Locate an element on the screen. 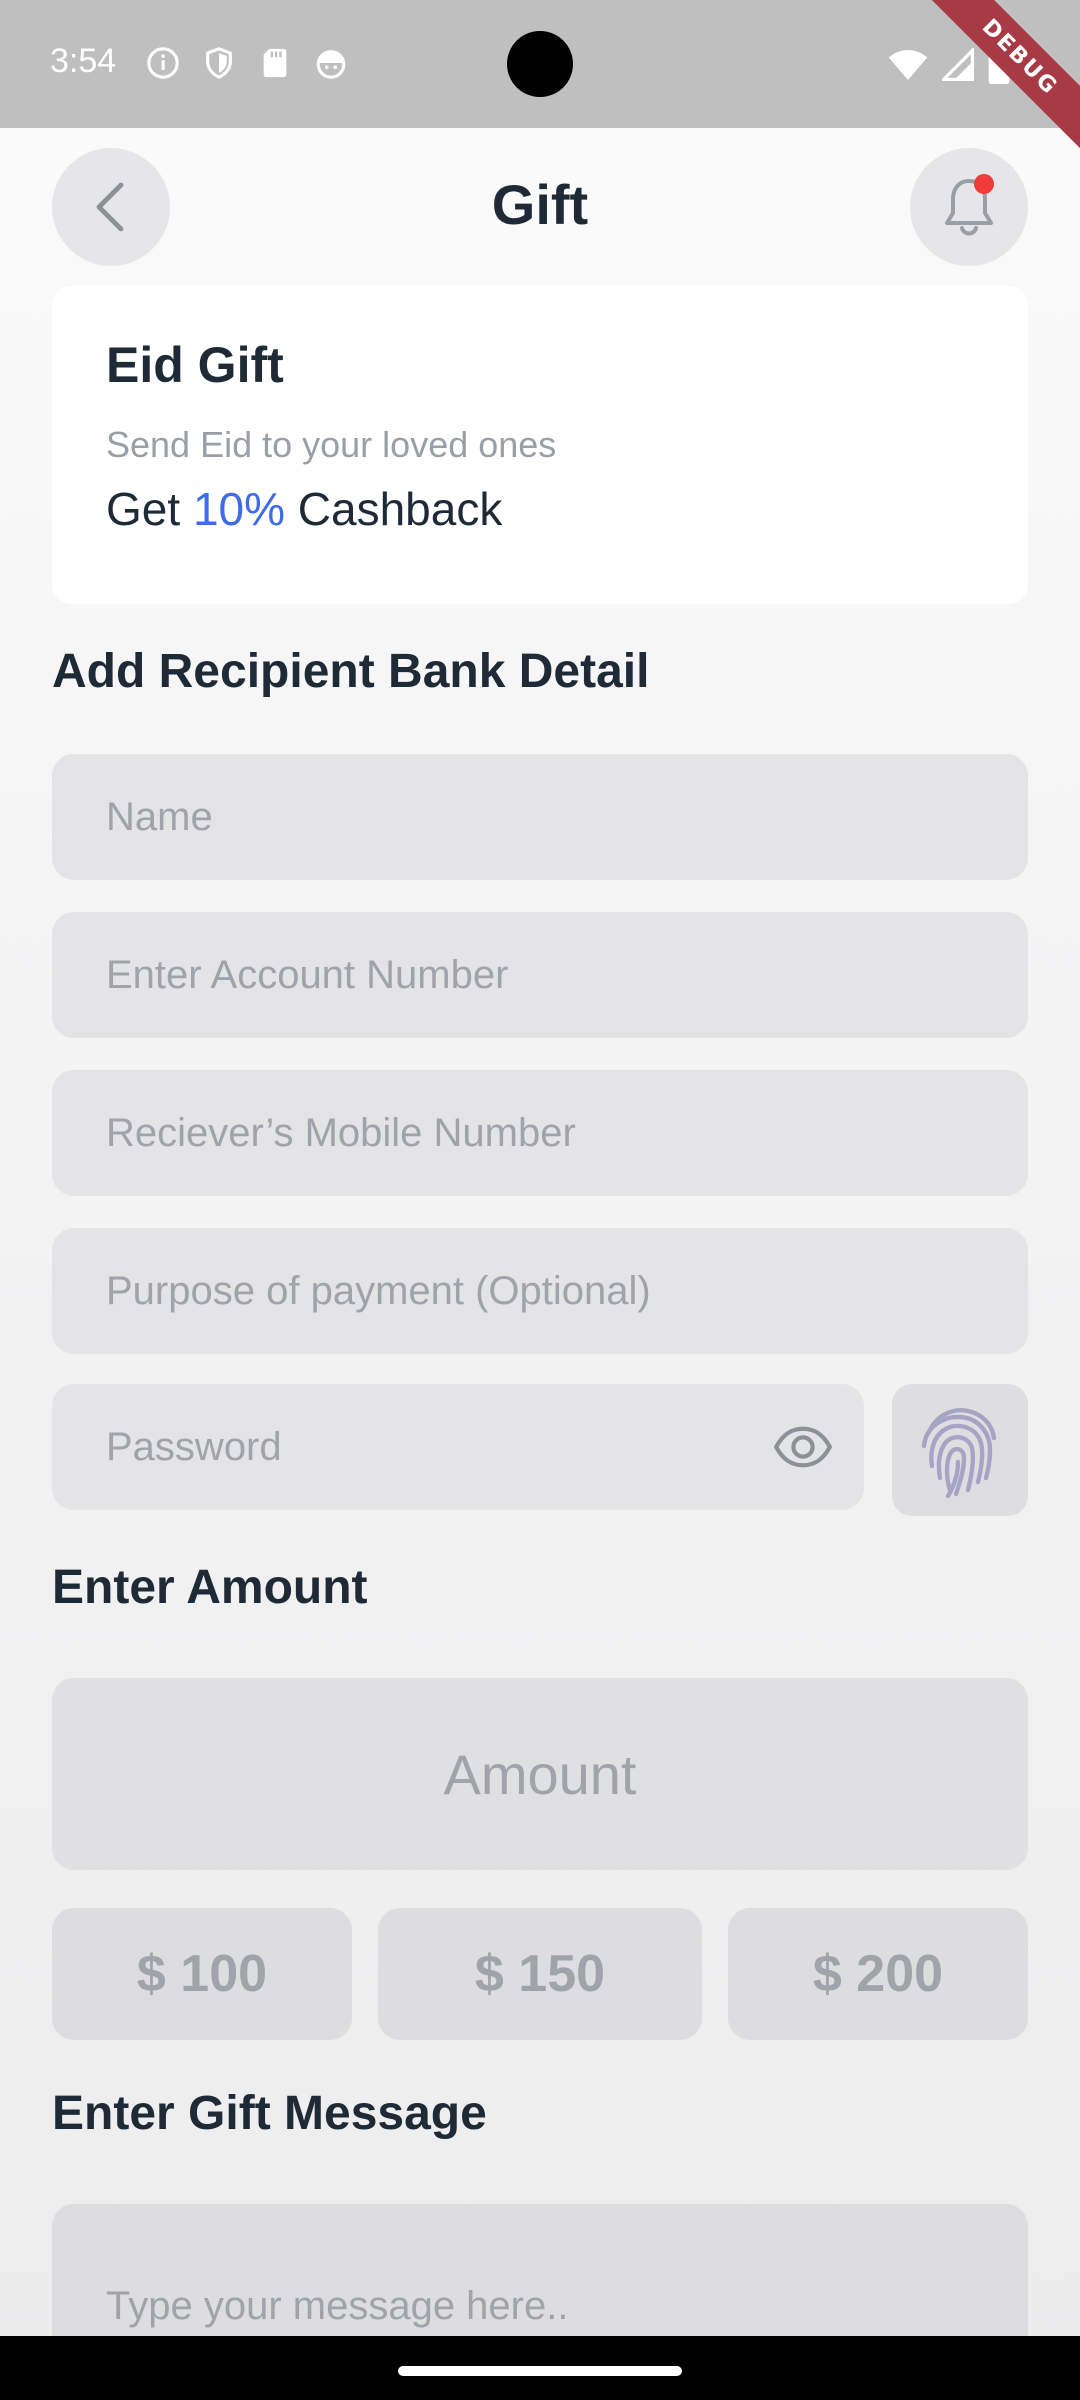 The image size is (1080, 2400). recipient-section-title: Add Recipient Bank Detail is located at coordinates (351, 671).